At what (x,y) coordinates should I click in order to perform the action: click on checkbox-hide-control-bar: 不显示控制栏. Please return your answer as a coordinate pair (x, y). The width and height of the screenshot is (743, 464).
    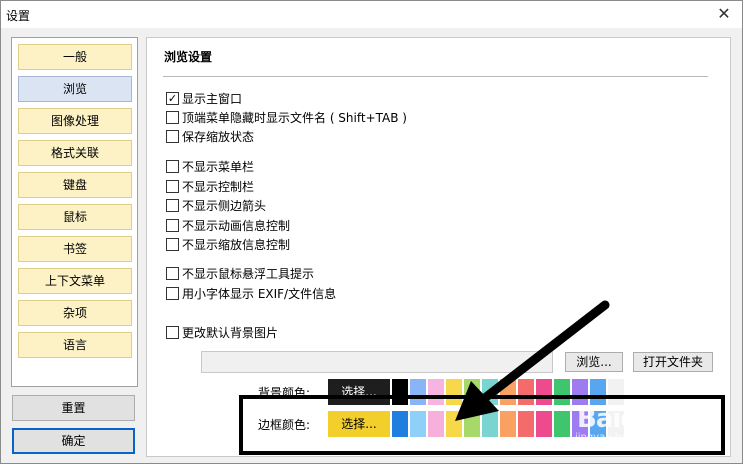
    Looking at the image, I should click on (210, 186).